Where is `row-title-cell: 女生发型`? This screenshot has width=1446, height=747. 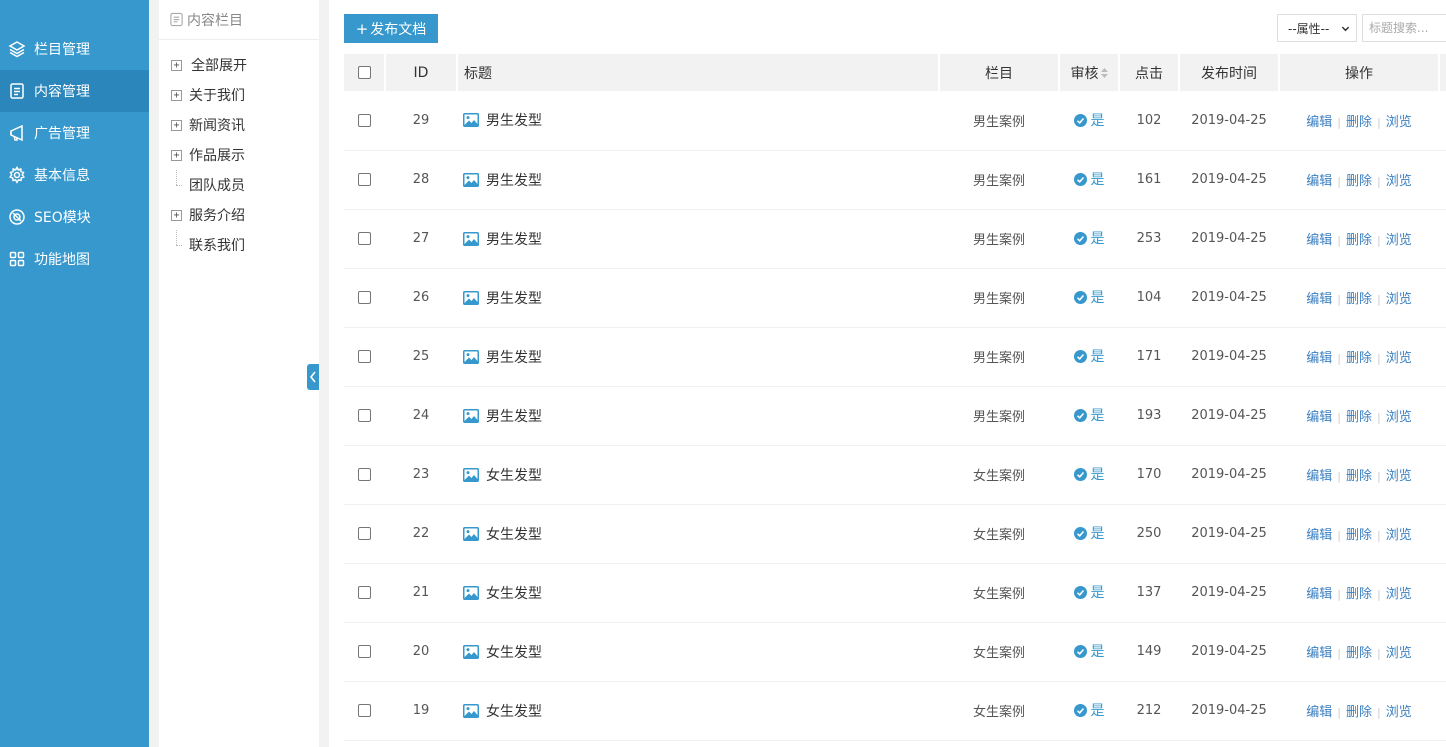 row-title-cell: 女生发型 is located at coordinates (698, 475).